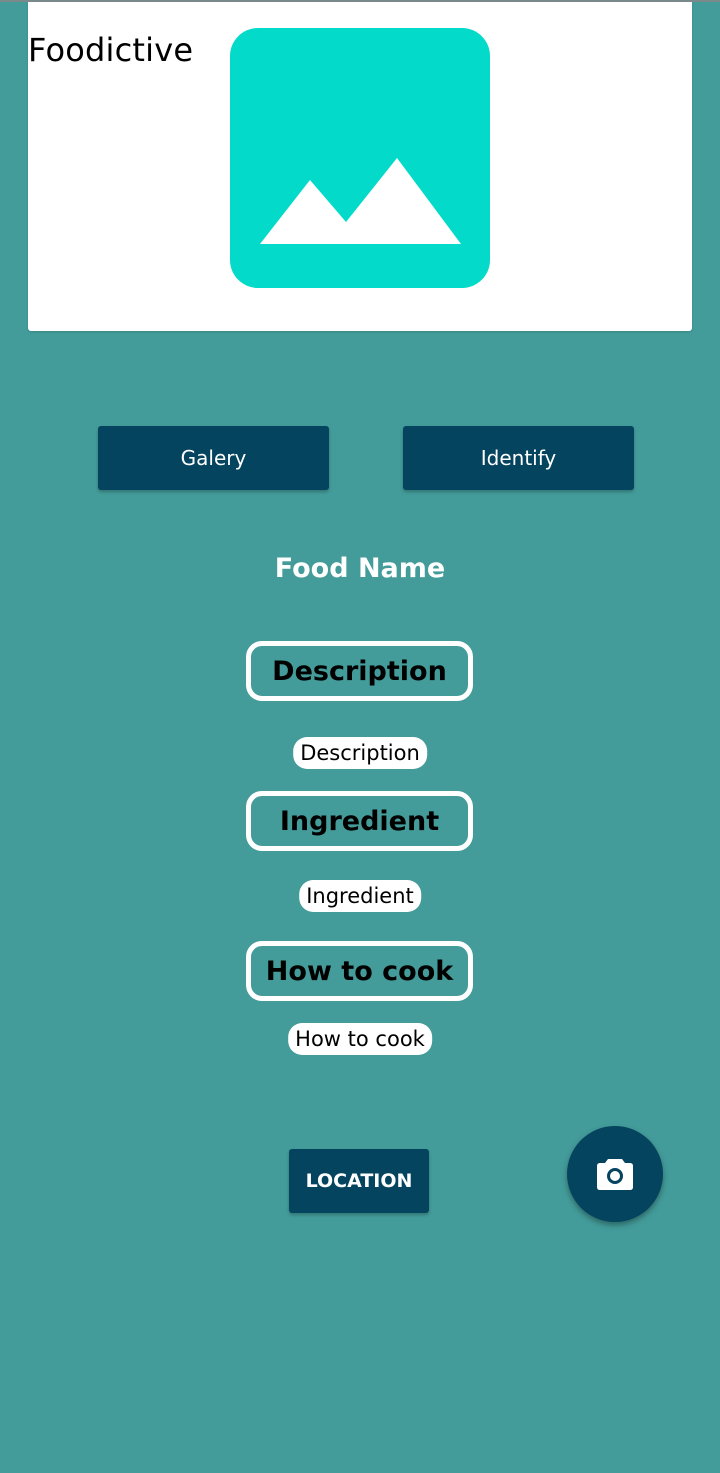 The image size is (720, 1473). Describe the element at coordinates (360, 568) in the screenshot. I see `food-name-label: Food Name` at that location.